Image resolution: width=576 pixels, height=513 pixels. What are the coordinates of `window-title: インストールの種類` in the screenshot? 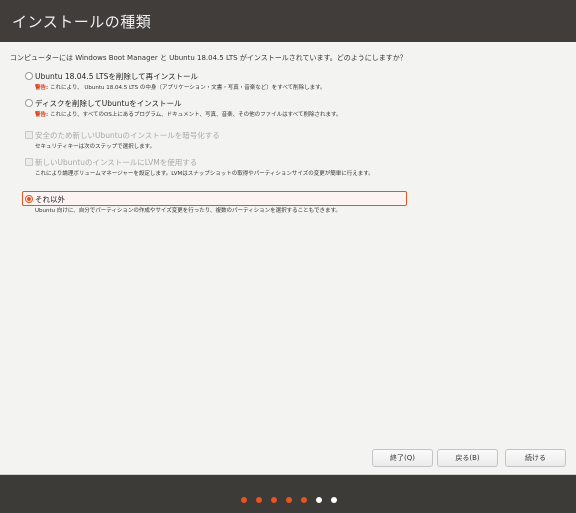 It's located at (82, 22).